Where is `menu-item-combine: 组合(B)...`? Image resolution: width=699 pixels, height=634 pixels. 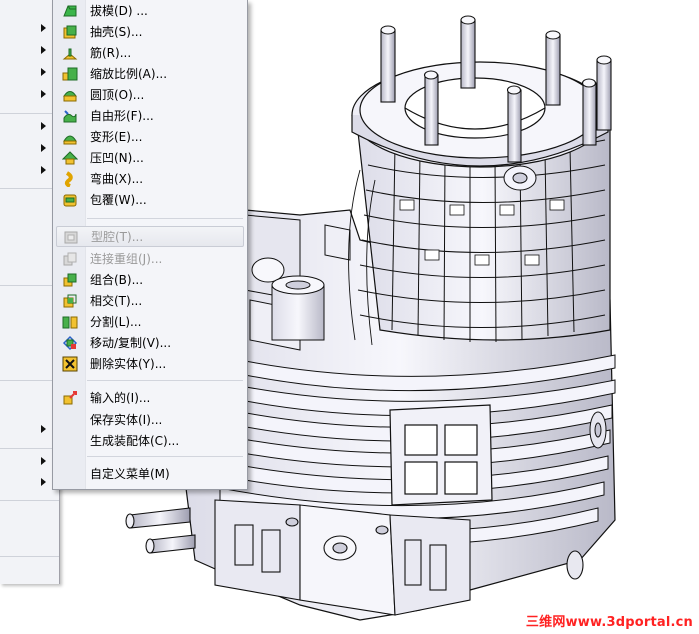 menu-item-combine: 组合(B)... is located at coordinates (150, 279).